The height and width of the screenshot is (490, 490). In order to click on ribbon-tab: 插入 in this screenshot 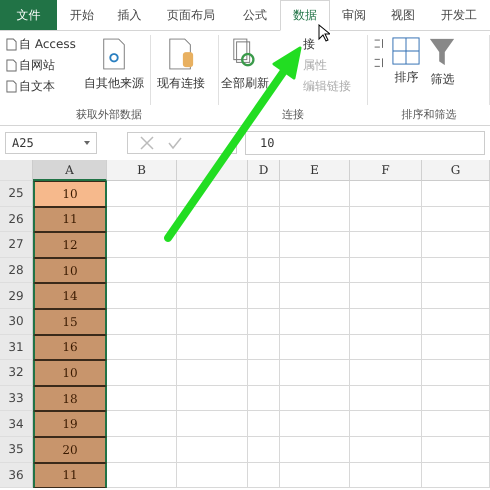, I will do `click(129, 15)`.